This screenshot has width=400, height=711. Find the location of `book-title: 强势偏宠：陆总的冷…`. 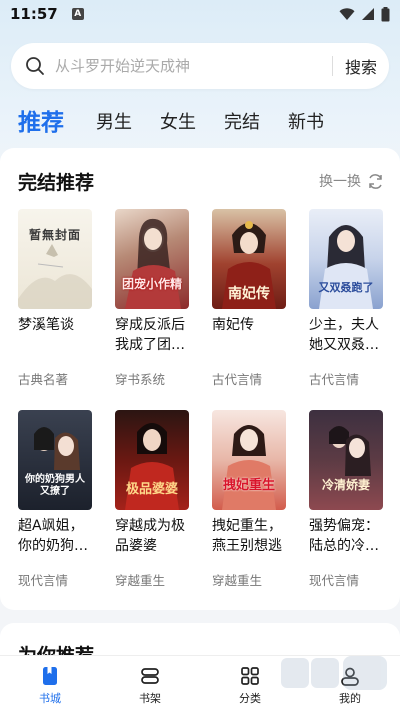

book-title: 强势偏宠：陆总的冷… is located at coordinates (344, 536).